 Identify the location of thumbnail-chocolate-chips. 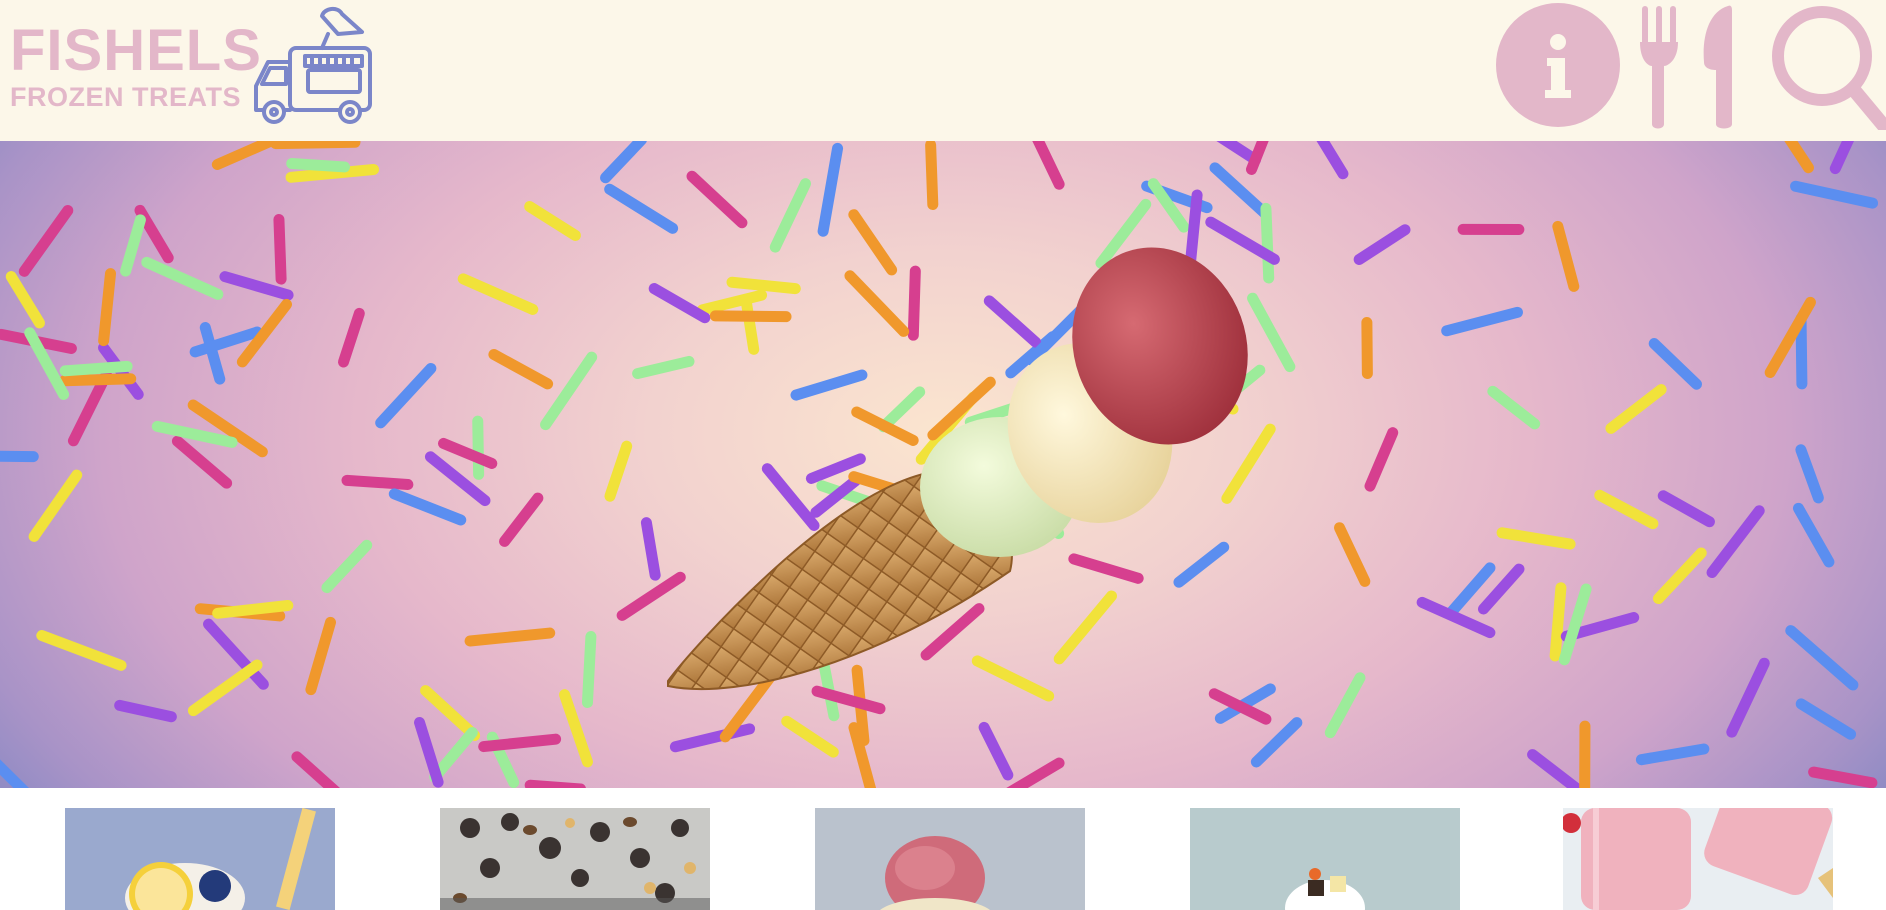
(575, 859).